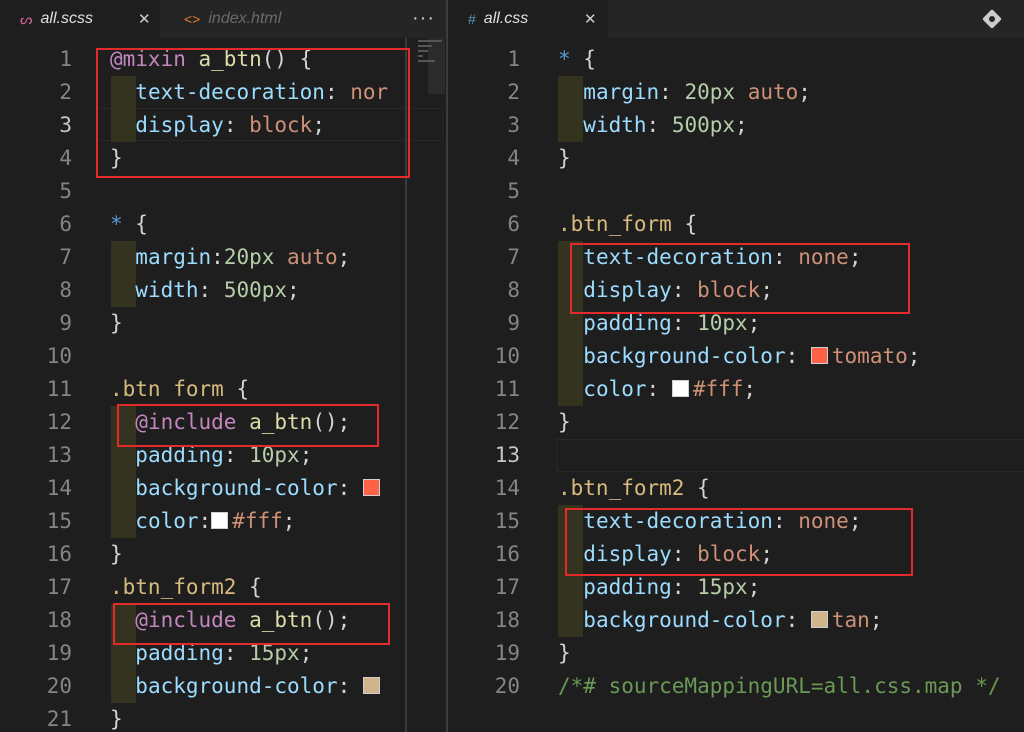  Describe the element at coordinates (513, 290) in the screenshot. I see `line-number: 8` at that location.